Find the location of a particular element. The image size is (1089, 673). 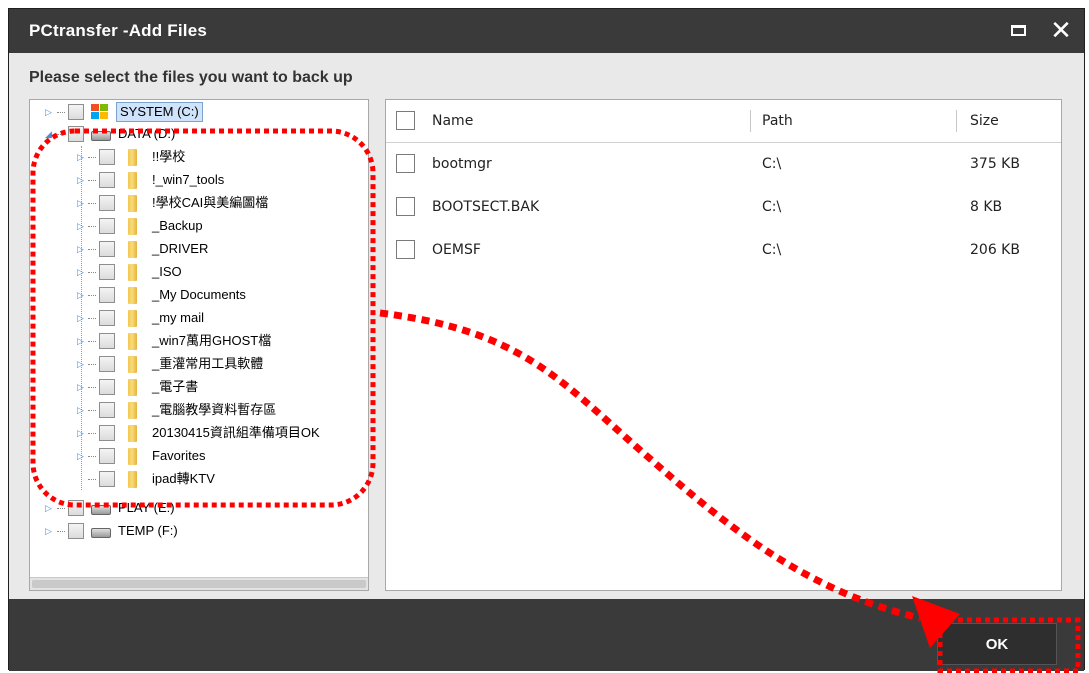

bottom-bar: OK is located at coordinates (546, 635).